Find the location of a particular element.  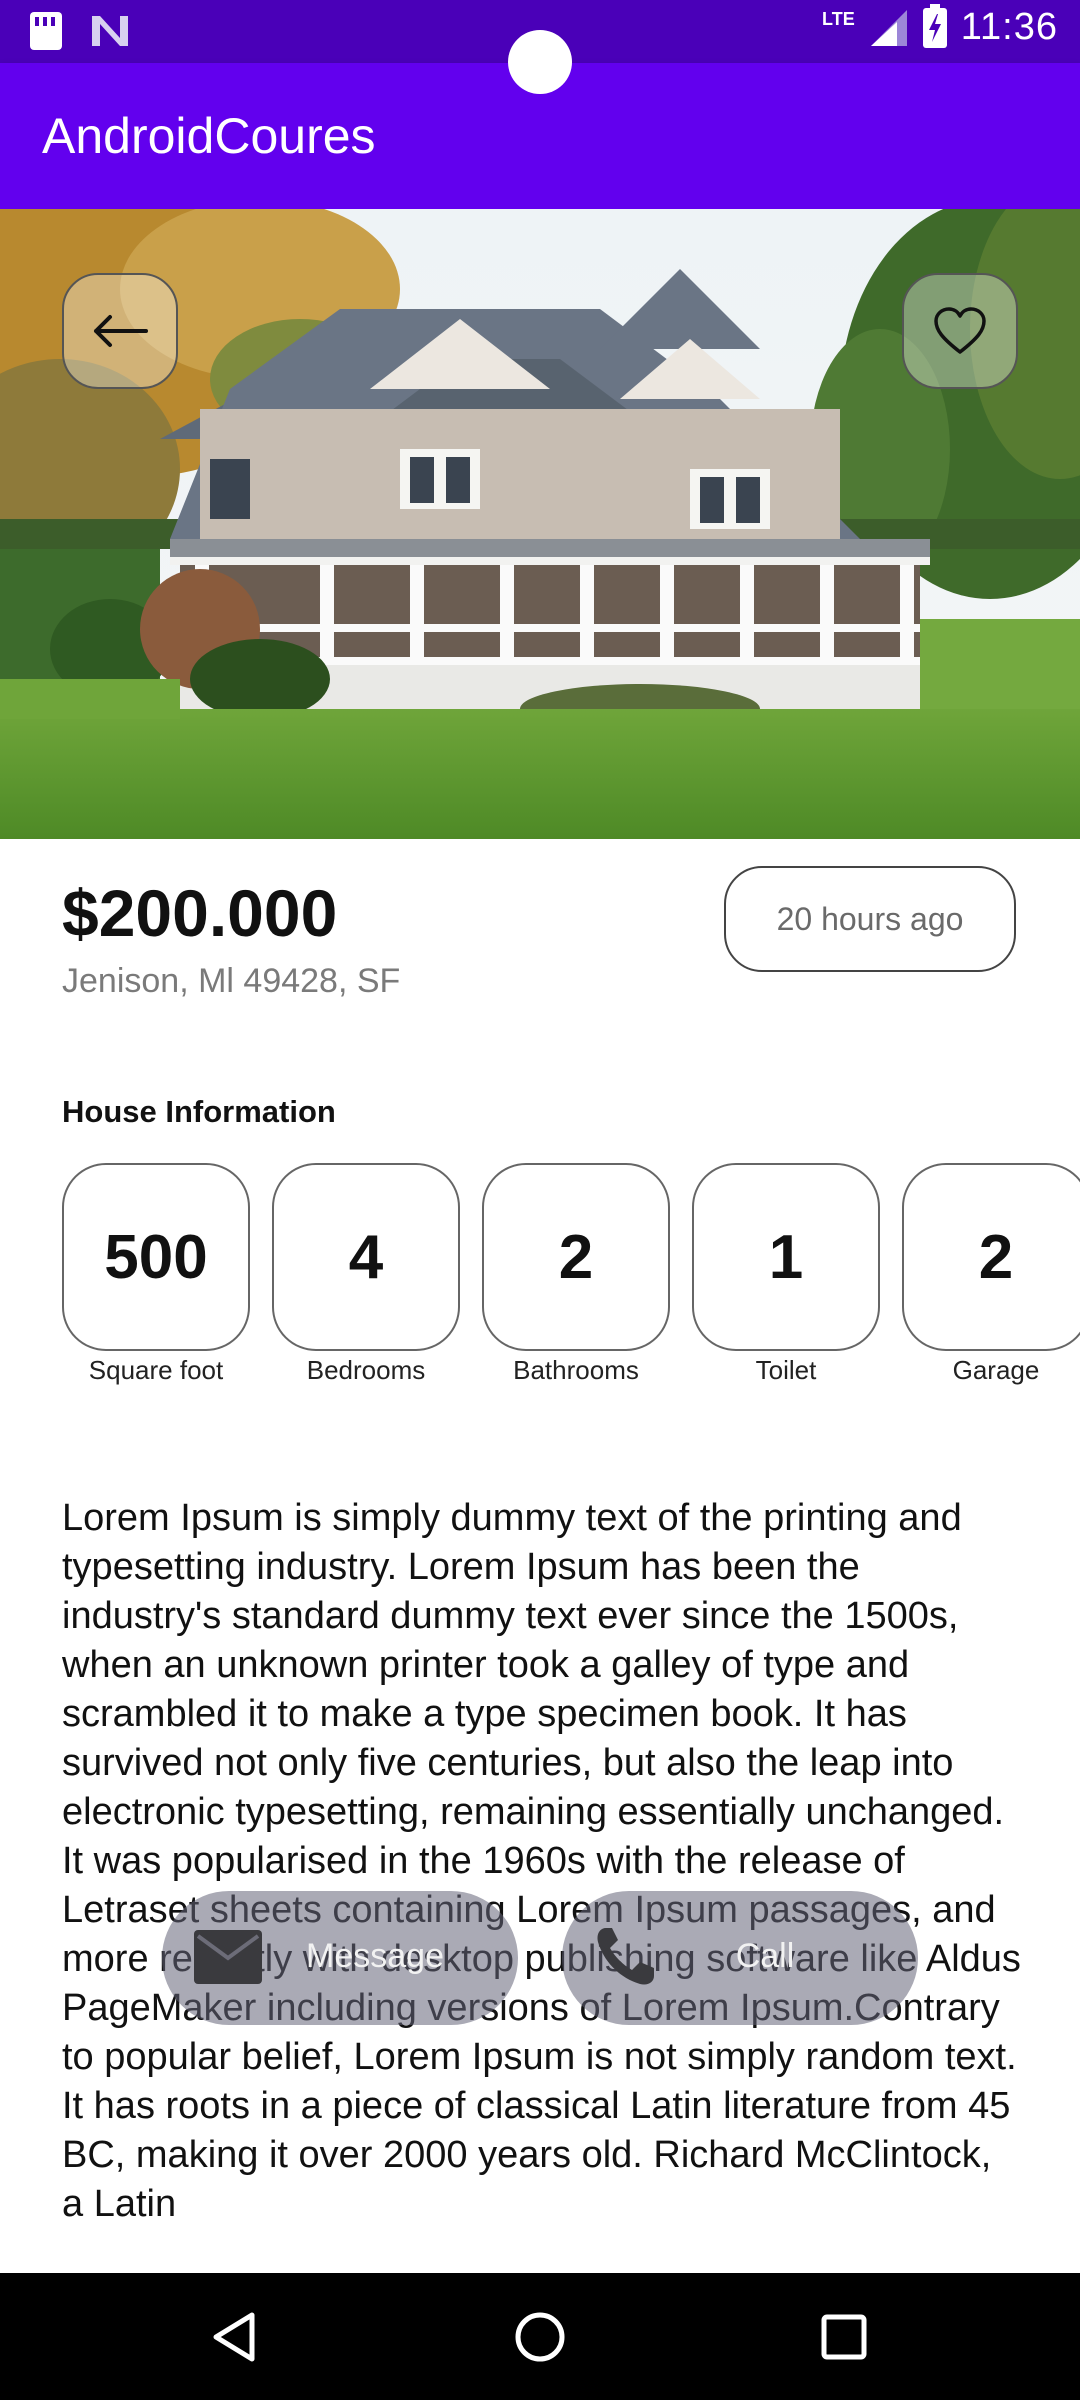

message-button: Message is located at coordinates (340, 1958).